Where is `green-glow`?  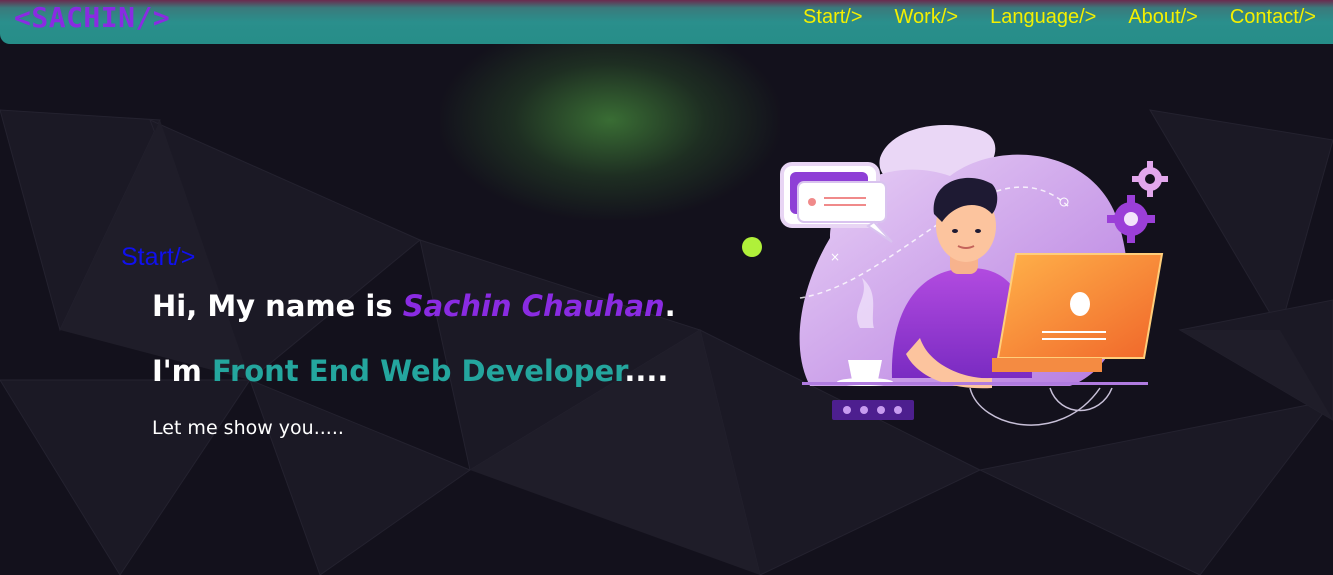
green-glow is located at coordinates (610, 120).